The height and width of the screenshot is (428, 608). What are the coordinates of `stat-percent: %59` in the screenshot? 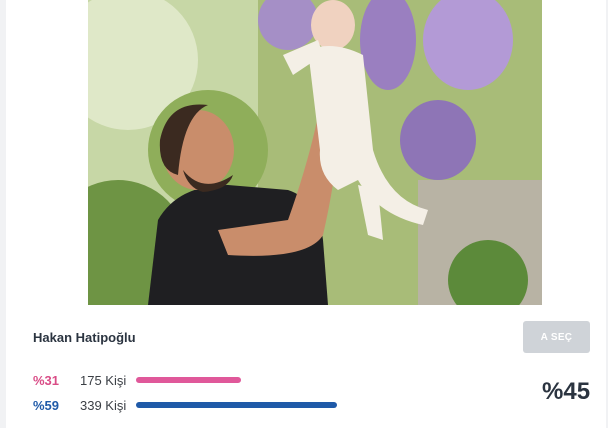 It's located at (46, 405).